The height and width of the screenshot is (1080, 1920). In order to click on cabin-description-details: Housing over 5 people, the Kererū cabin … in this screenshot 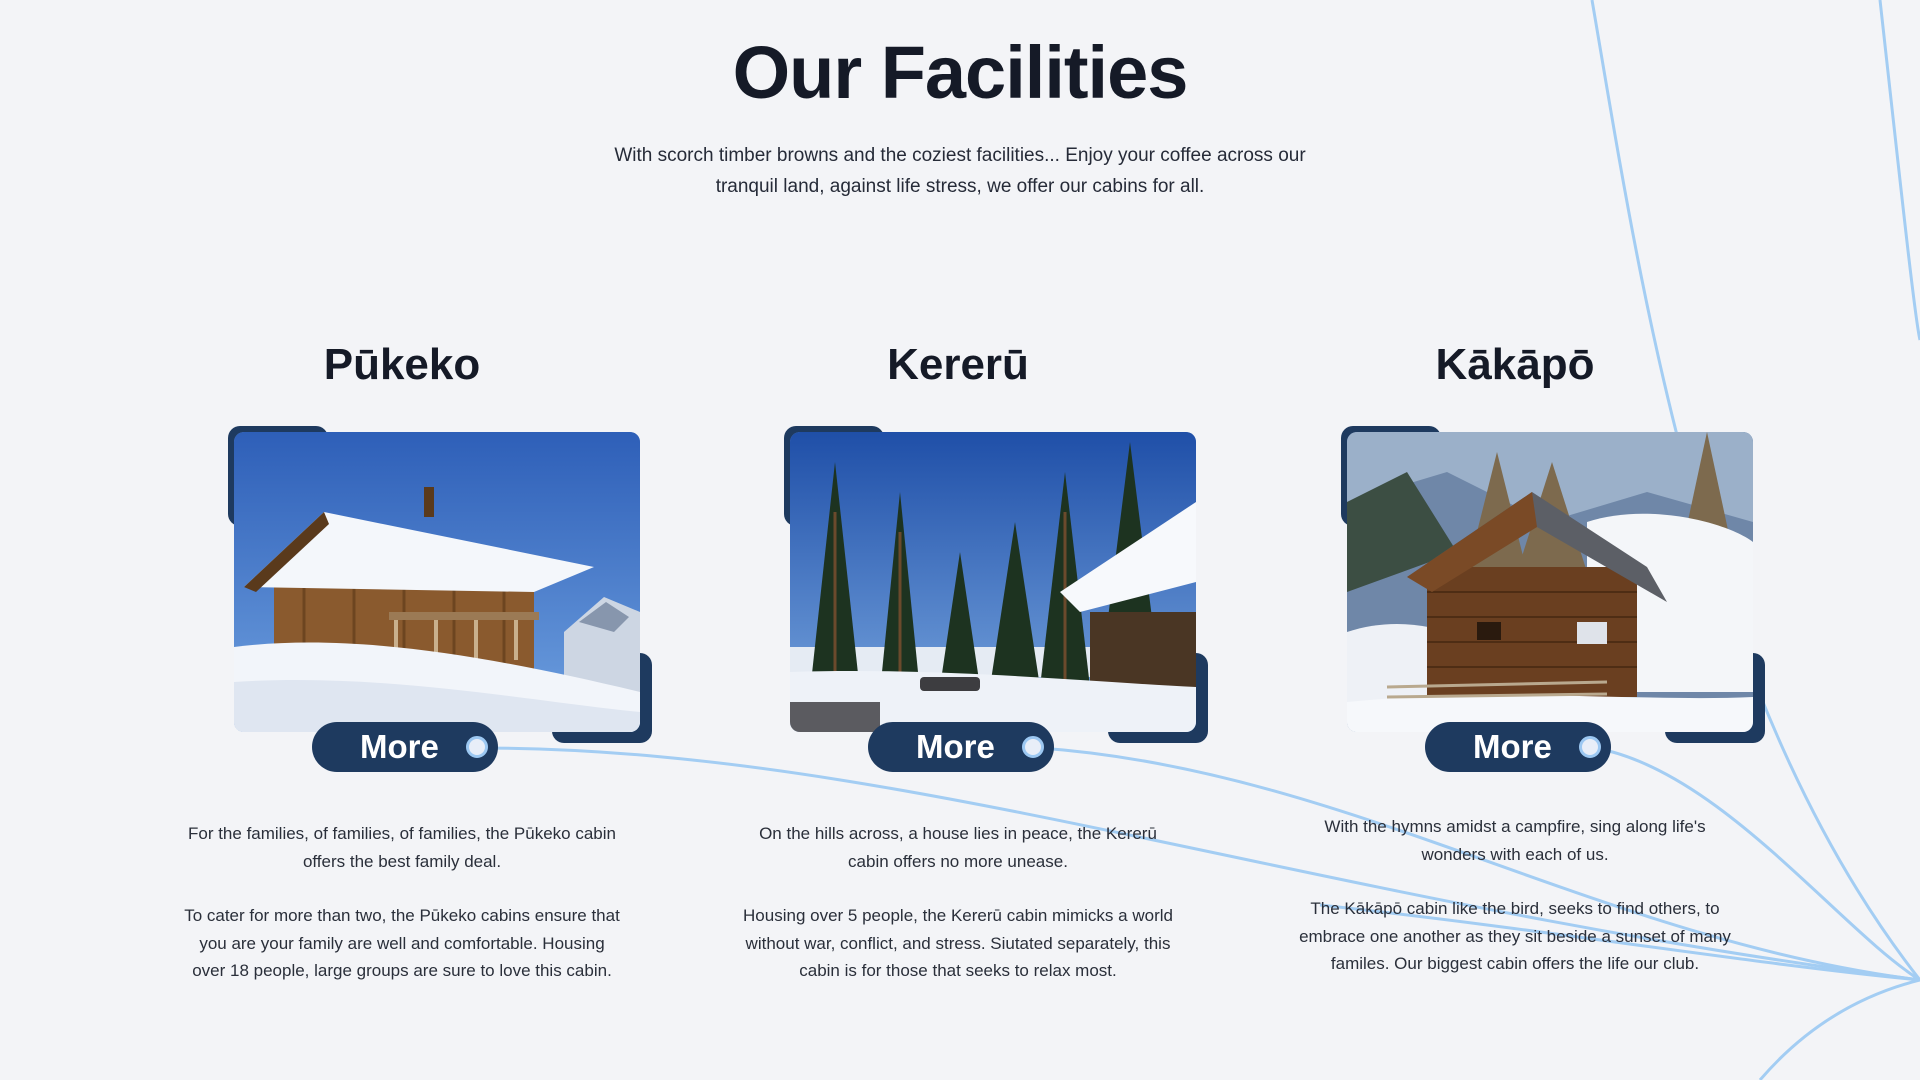, I will do `click(958, 943)`.